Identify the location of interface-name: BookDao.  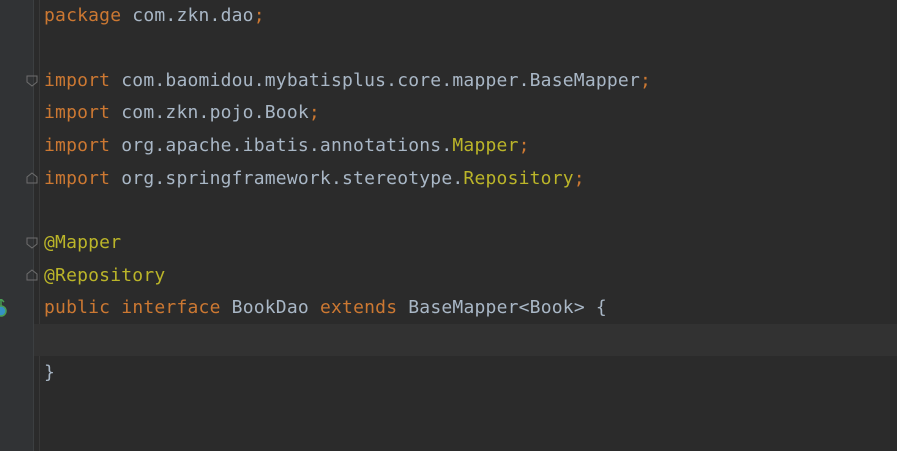
(270, 307).